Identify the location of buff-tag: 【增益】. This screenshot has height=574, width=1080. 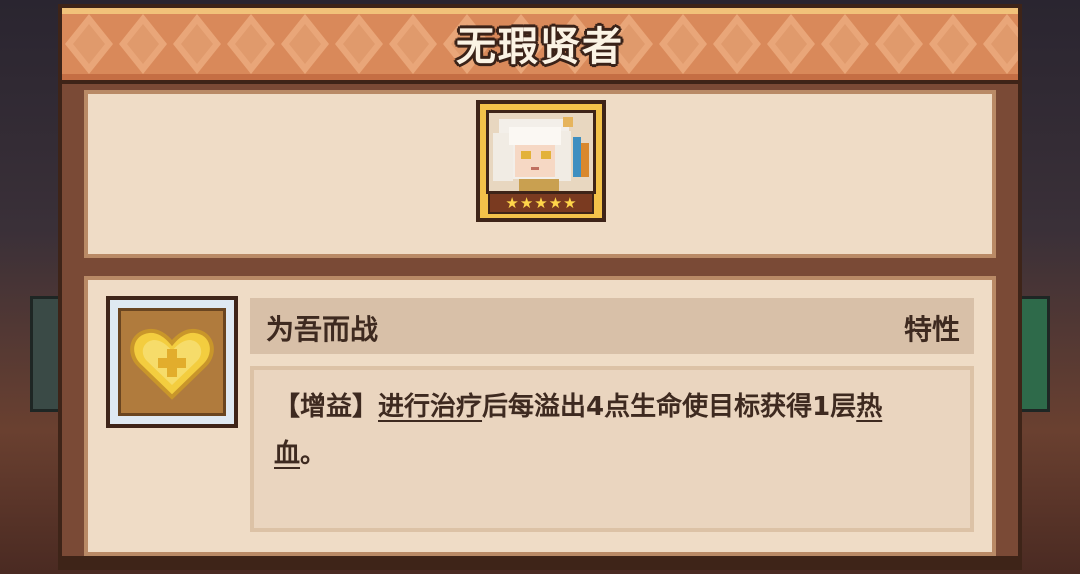
(326, 407).